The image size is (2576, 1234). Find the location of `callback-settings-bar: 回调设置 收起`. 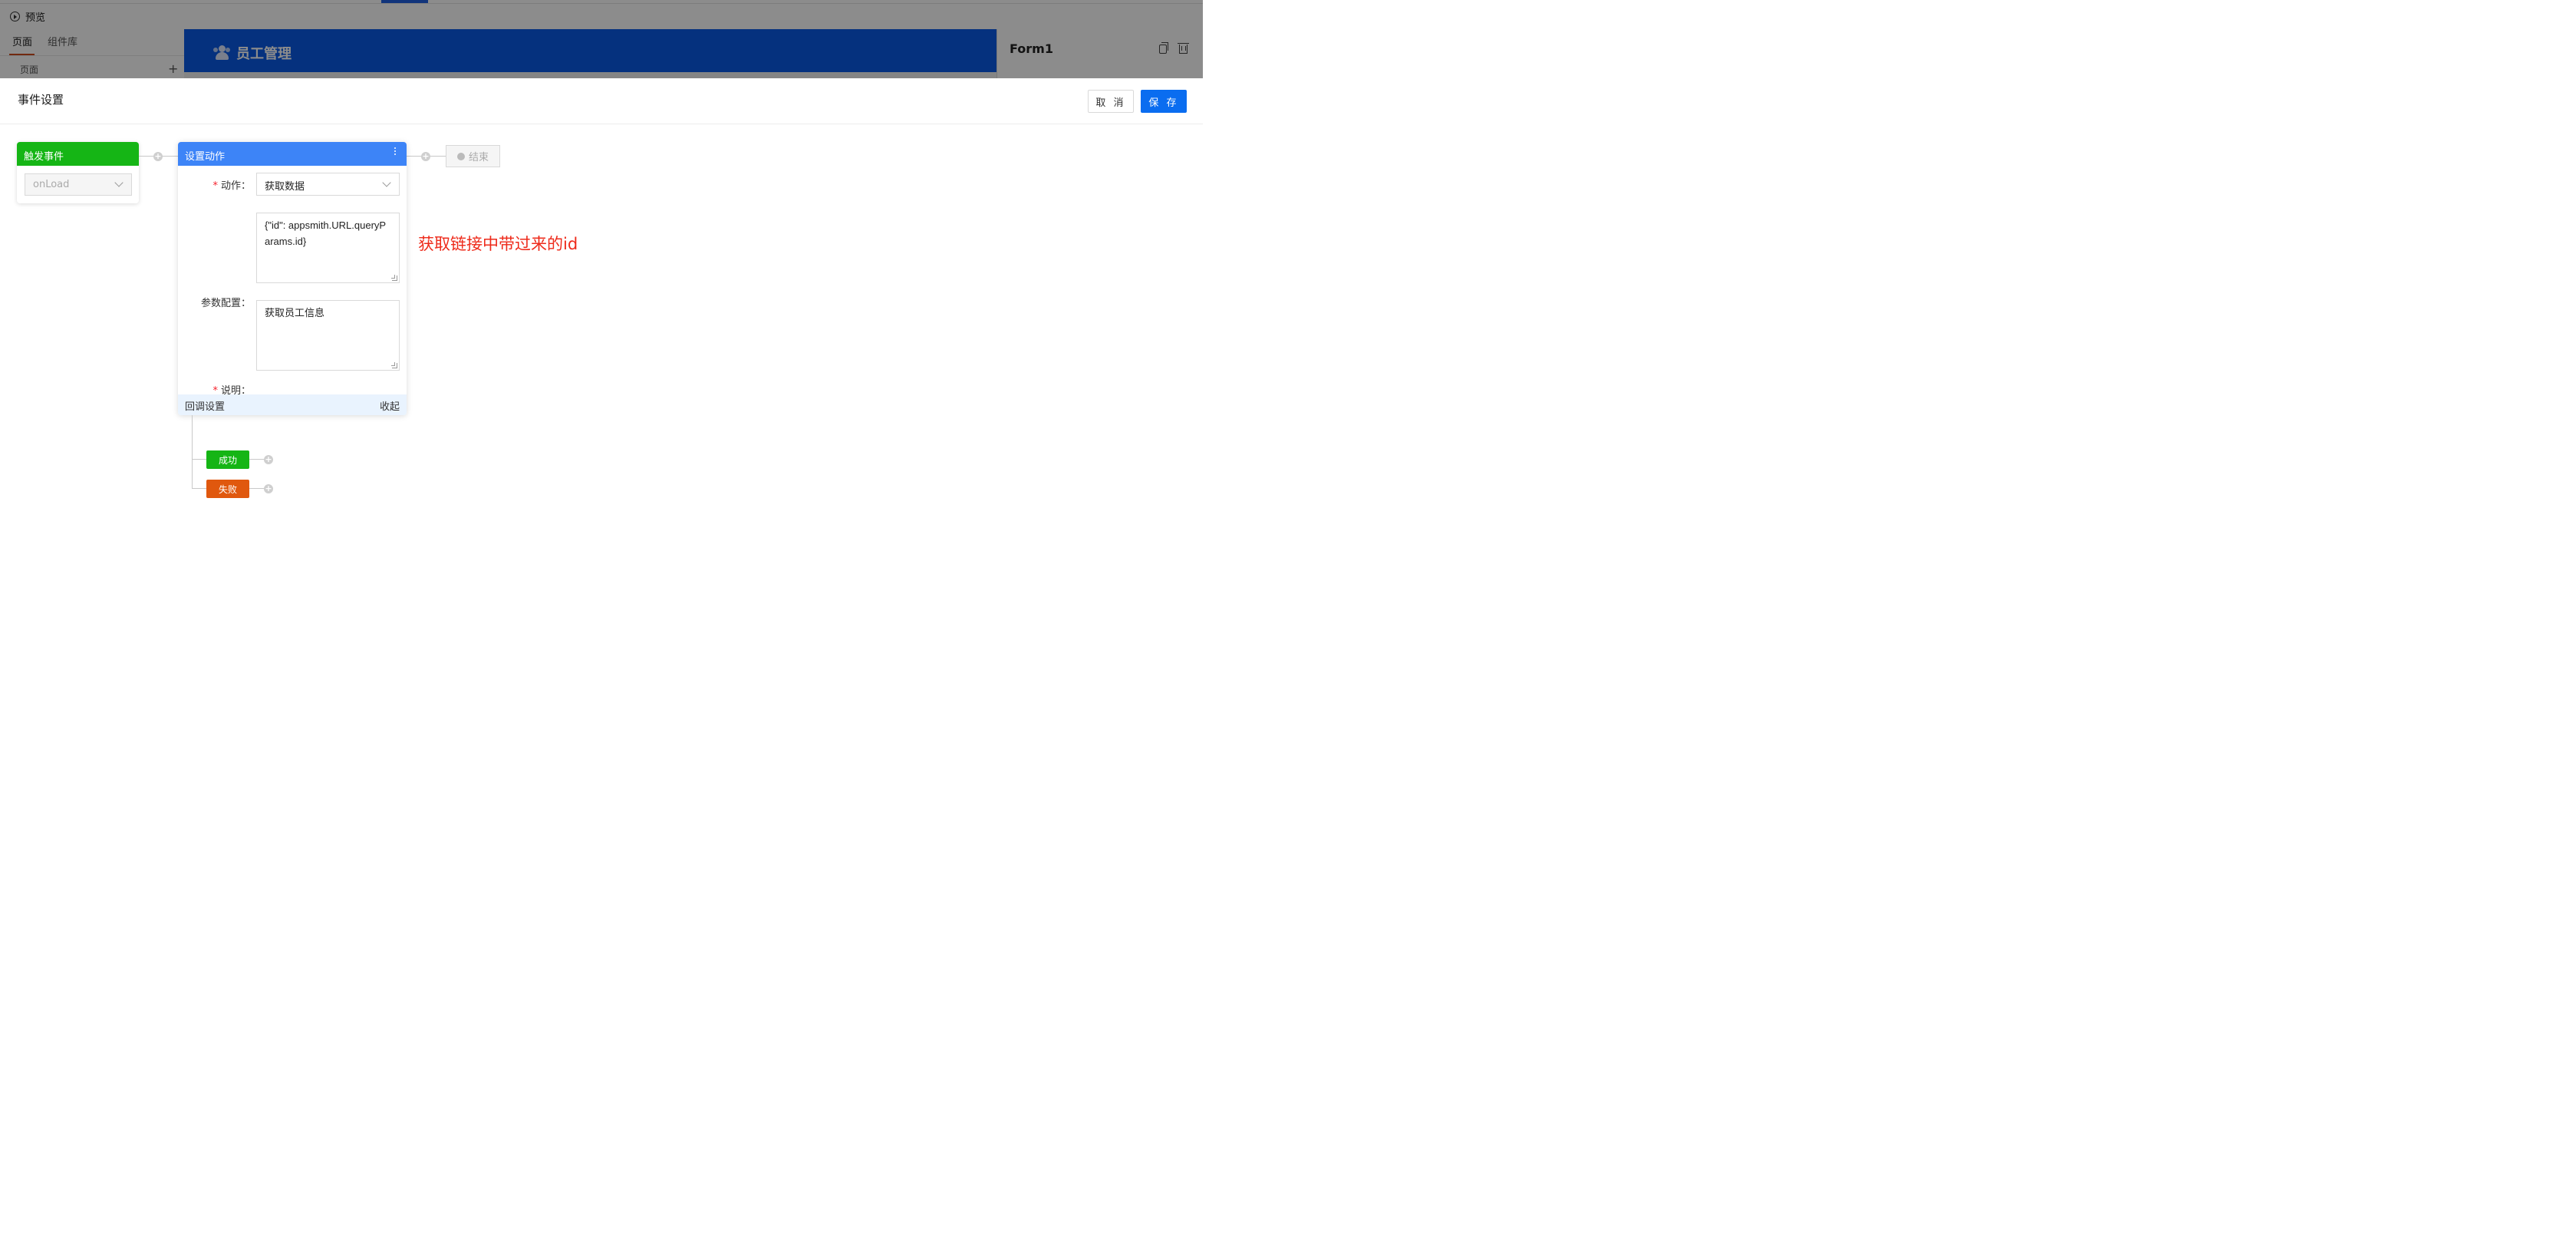

callback-settings-bar: 回调设置 收起 is located at coordinates (292, 404).